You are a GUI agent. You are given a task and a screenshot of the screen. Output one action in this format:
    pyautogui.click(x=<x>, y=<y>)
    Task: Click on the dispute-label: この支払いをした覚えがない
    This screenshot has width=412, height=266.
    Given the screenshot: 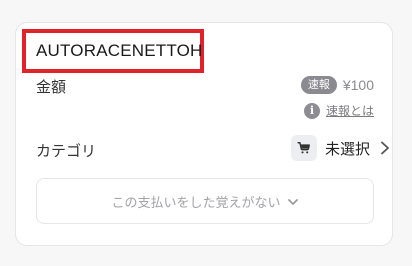 What is the action you would take?
    pyautogui.click(x=196, y=203)
    